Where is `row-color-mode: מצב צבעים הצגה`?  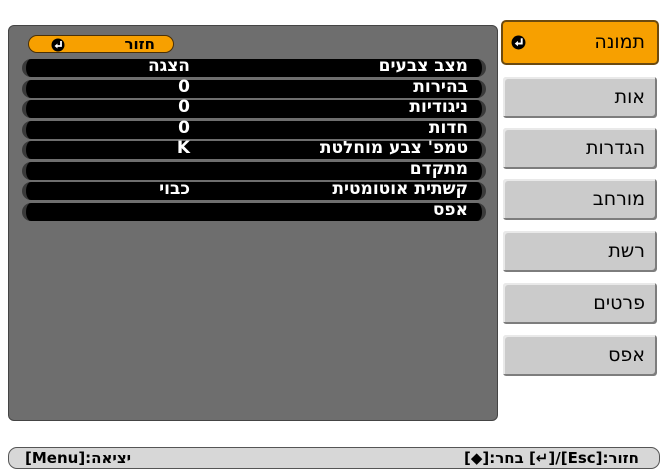 row-color-mode: מצב צבעים הצגה is located at coordinates (254, 66).